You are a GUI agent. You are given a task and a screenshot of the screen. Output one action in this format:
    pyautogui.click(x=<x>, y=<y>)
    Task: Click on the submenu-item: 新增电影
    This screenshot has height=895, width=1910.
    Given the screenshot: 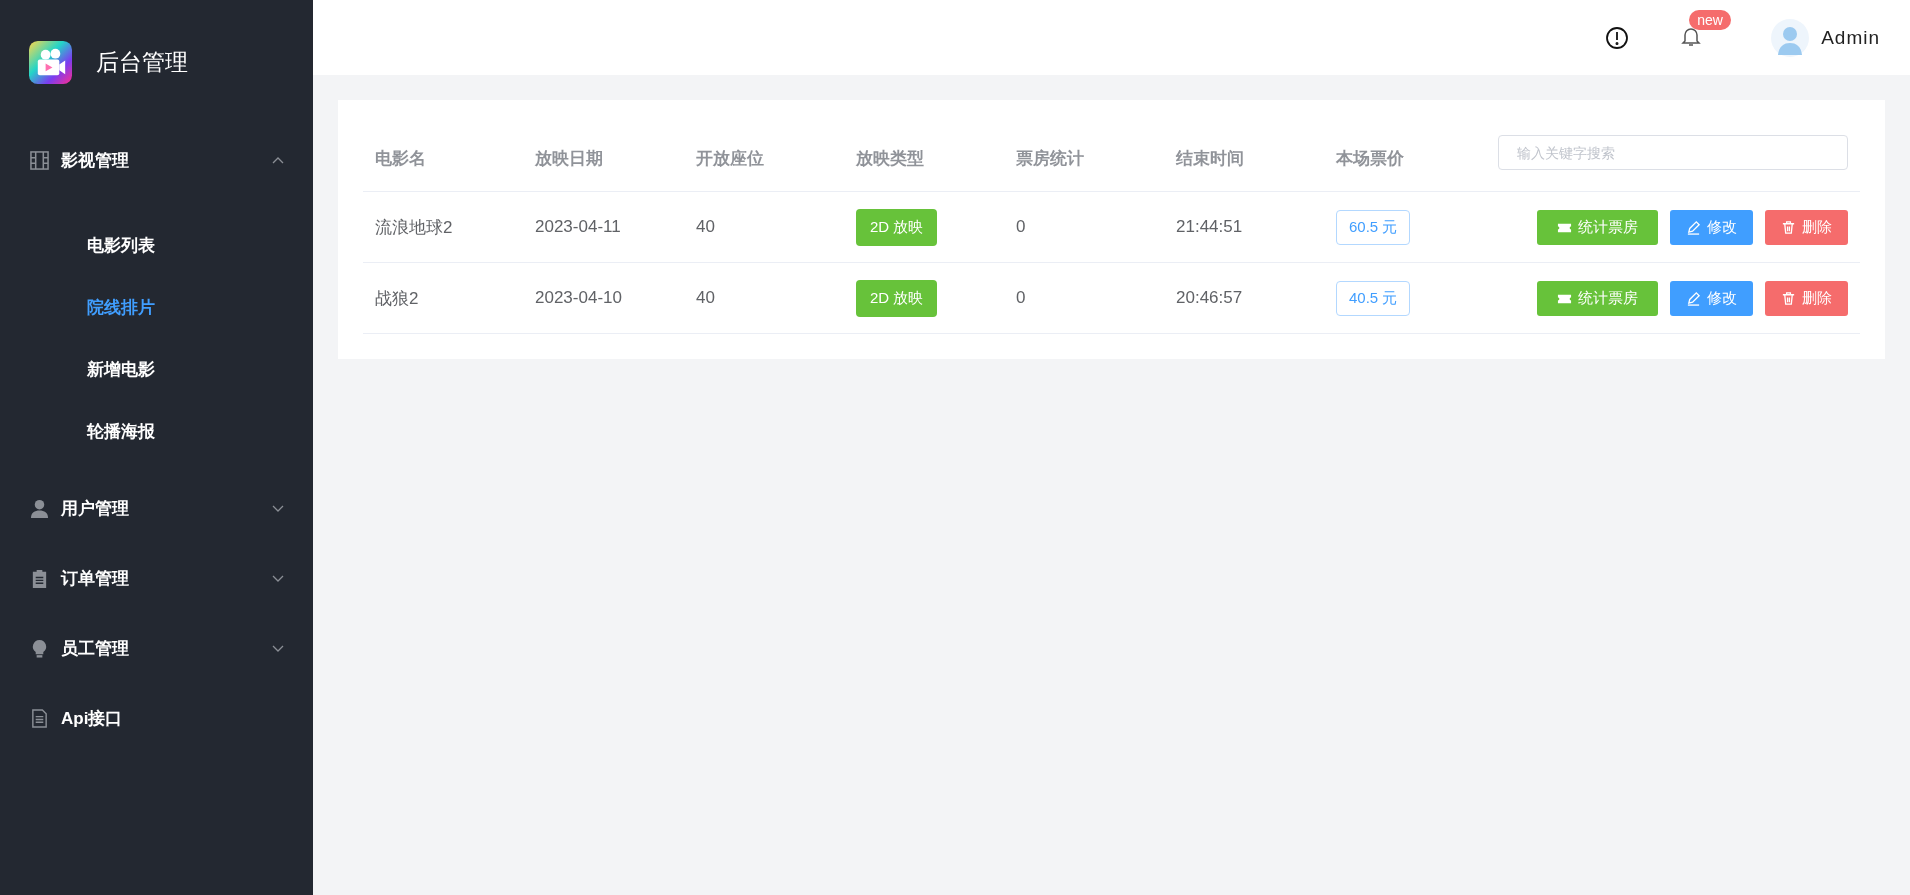 What is the action you would take?
    pyautogui.click(x=156, y=370)
    